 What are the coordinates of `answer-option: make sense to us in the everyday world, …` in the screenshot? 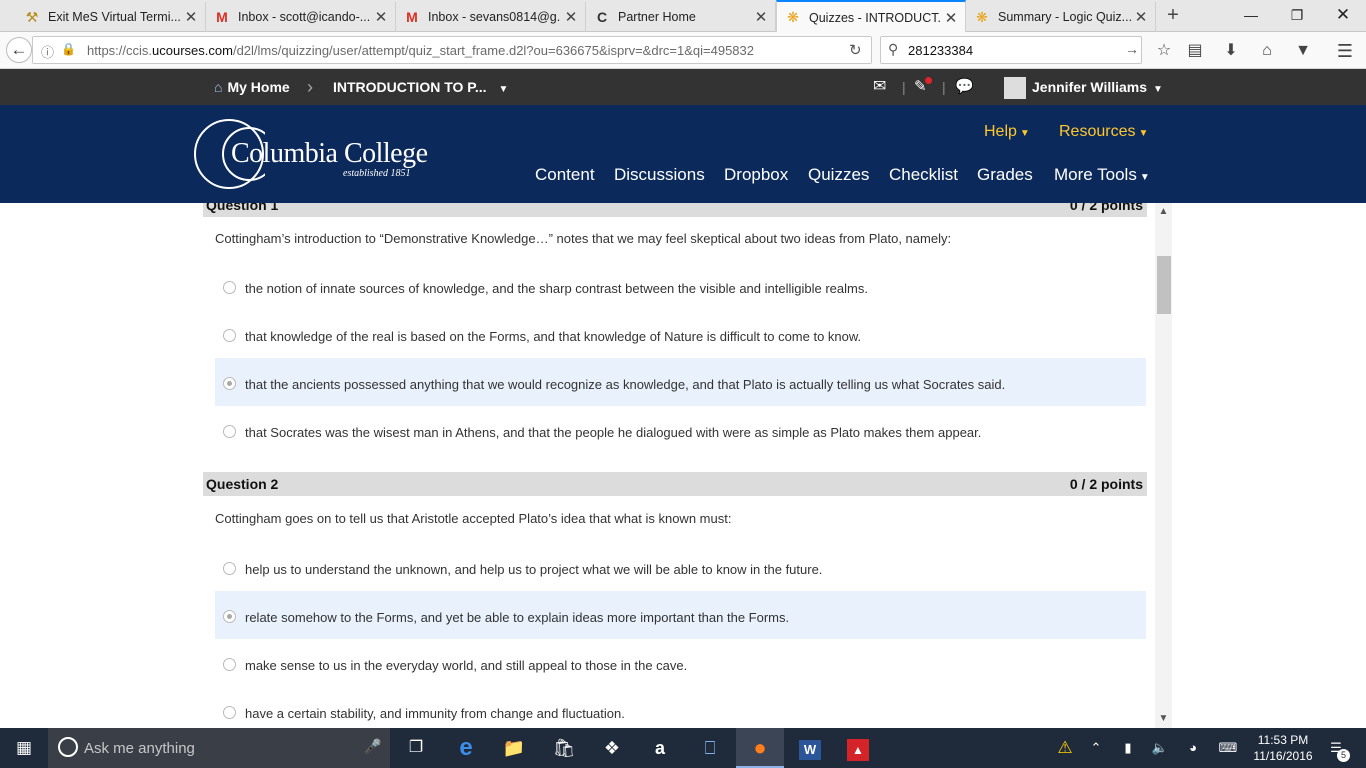 It's located at (680, 663).